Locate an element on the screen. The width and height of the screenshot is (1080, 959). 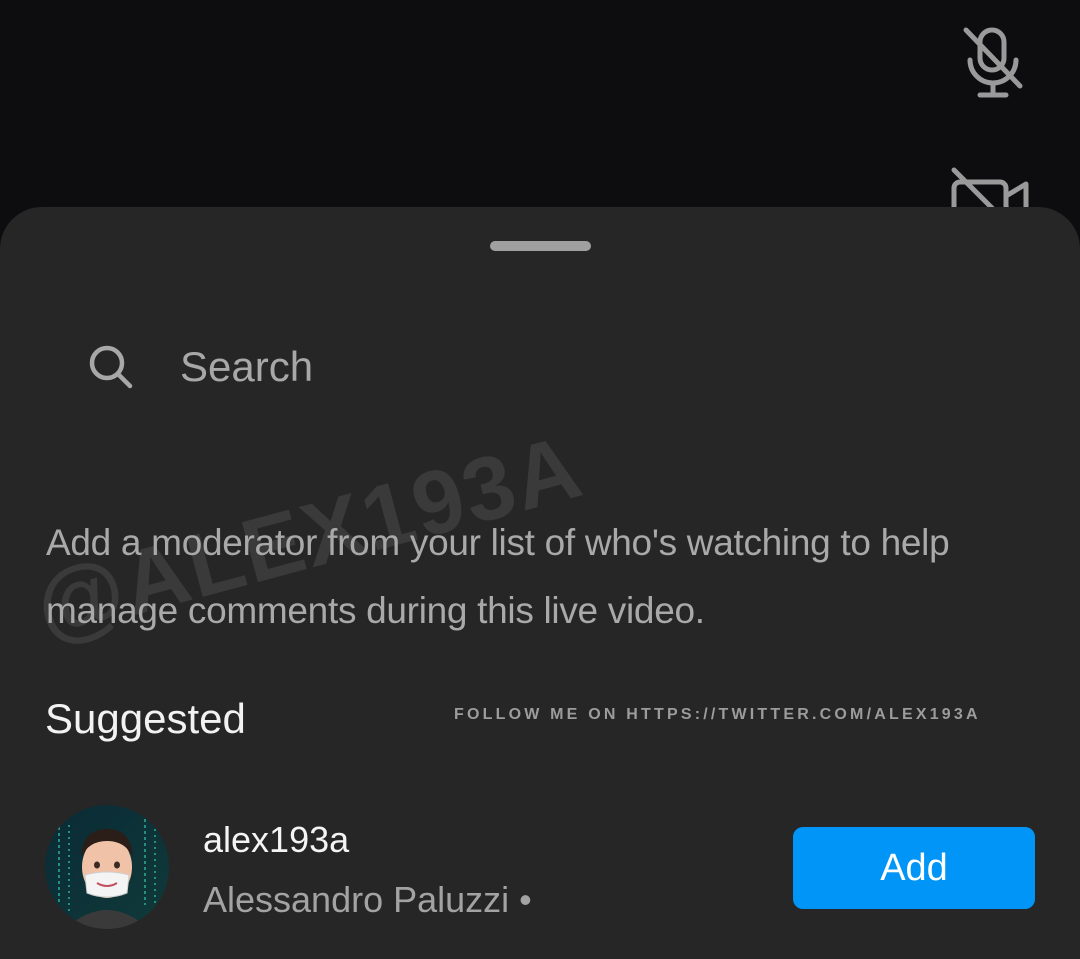
search-bar is located at coordinates (480, 367).